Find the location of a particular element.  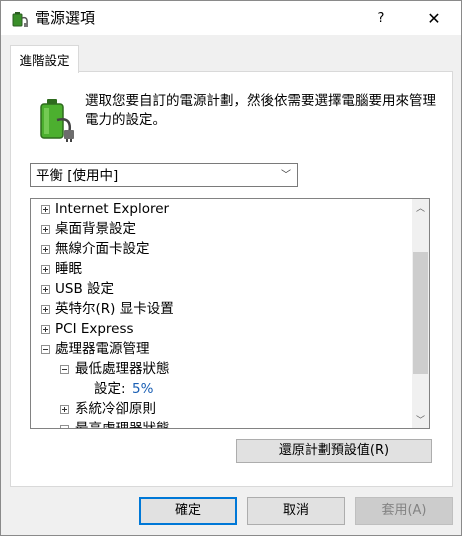

ok-button: 確定 is located at coordinates (188, 511).